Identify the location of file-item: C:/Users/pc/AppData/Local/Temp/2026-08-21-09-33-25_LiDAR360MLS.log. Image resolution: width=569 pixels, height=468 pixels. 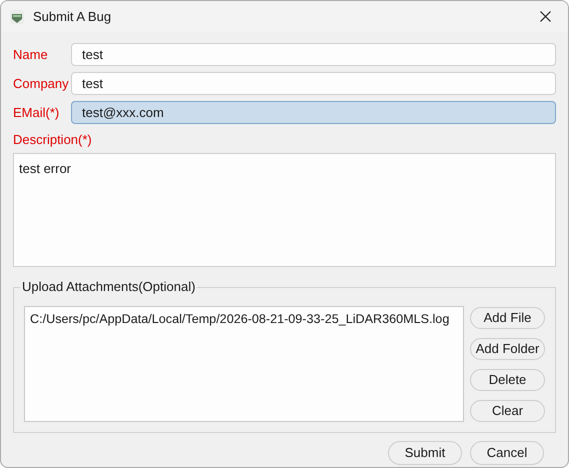
(244, 319).